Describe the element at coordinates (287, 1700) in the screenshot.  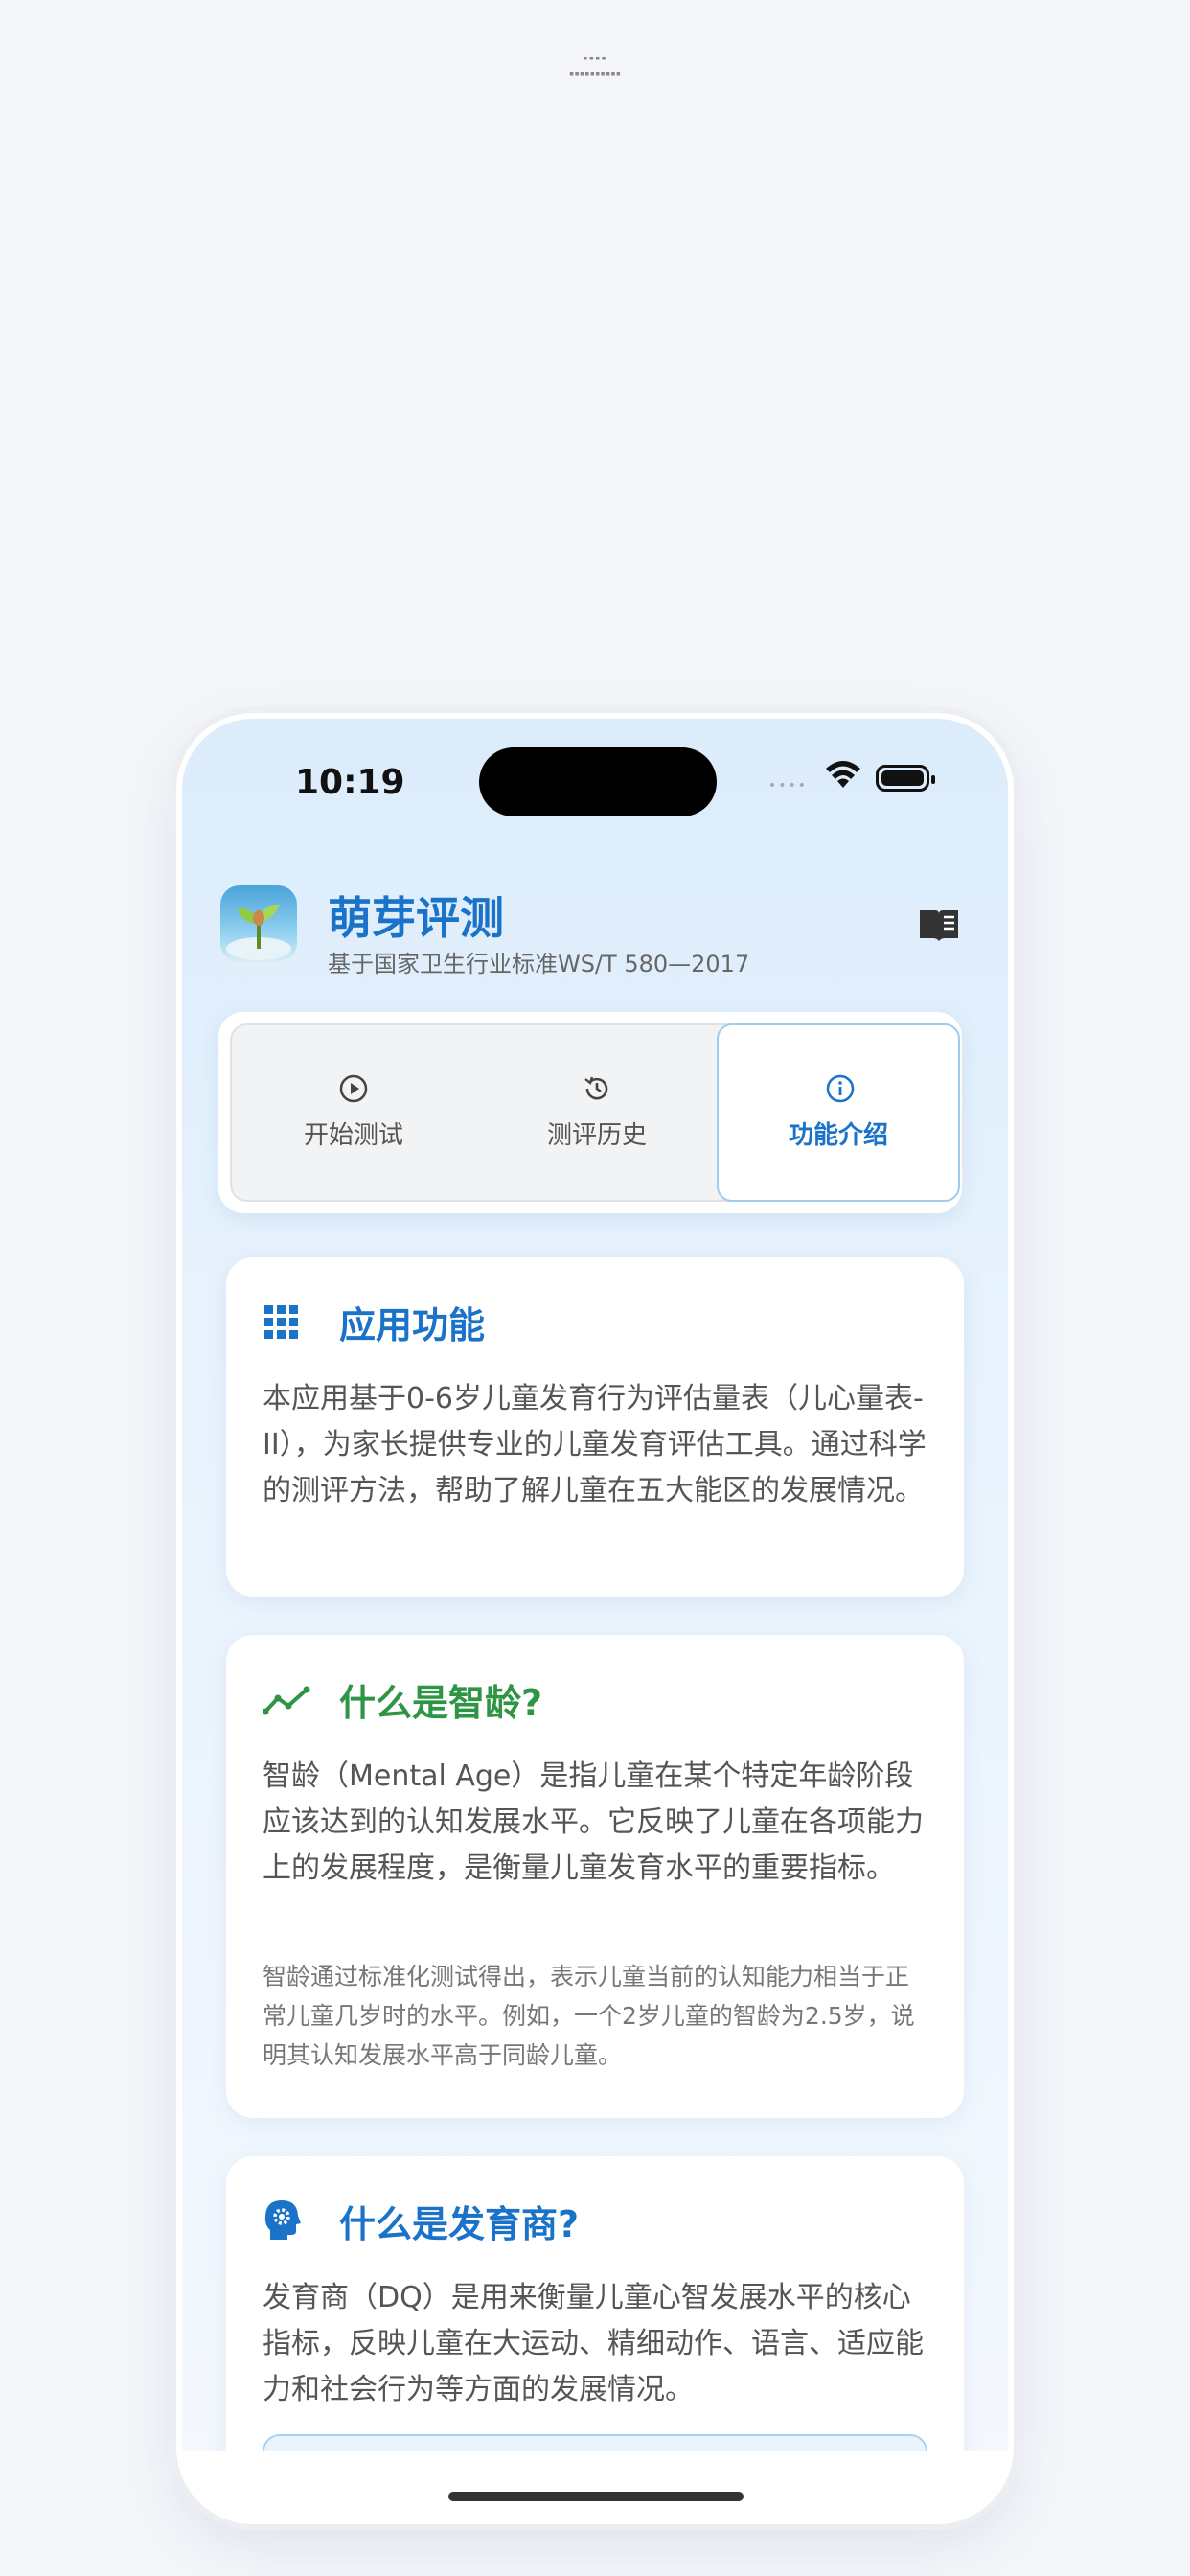
I see `trend-icon` at that location.